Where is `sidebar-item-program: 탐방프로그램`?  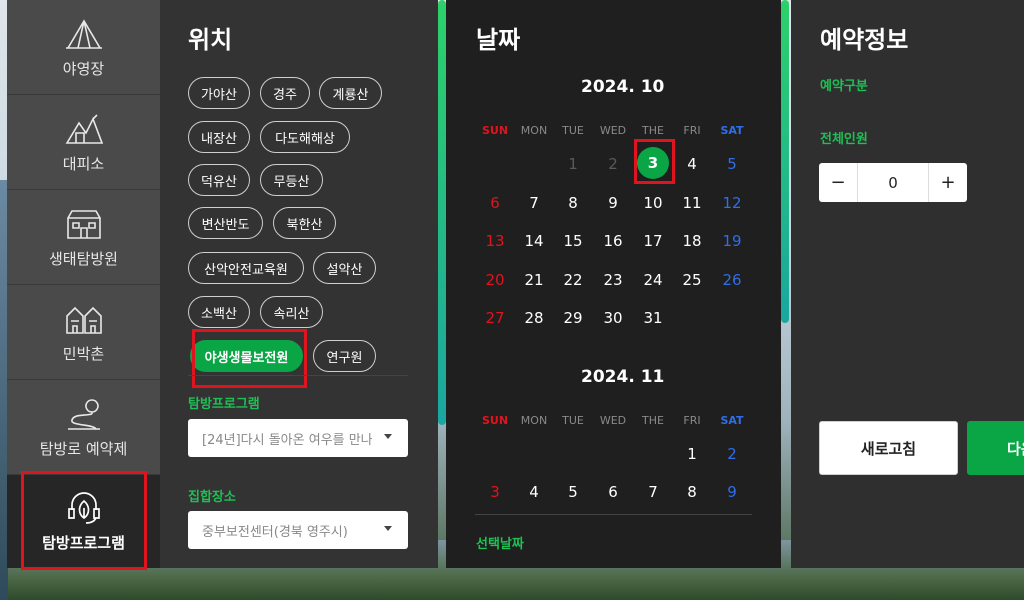
sidebar-item-program: 탐방프로그램 is located at coordinates (83, 521).